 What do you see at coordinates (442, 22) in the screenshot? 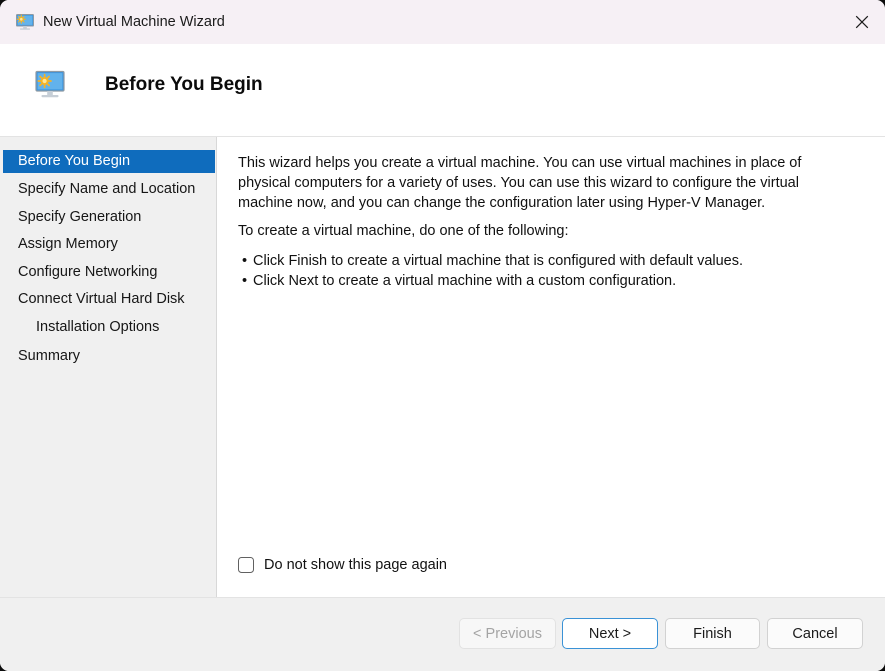
I see `title-bar: New Virtual Machine Wizard` at bounding box center [442, 22].